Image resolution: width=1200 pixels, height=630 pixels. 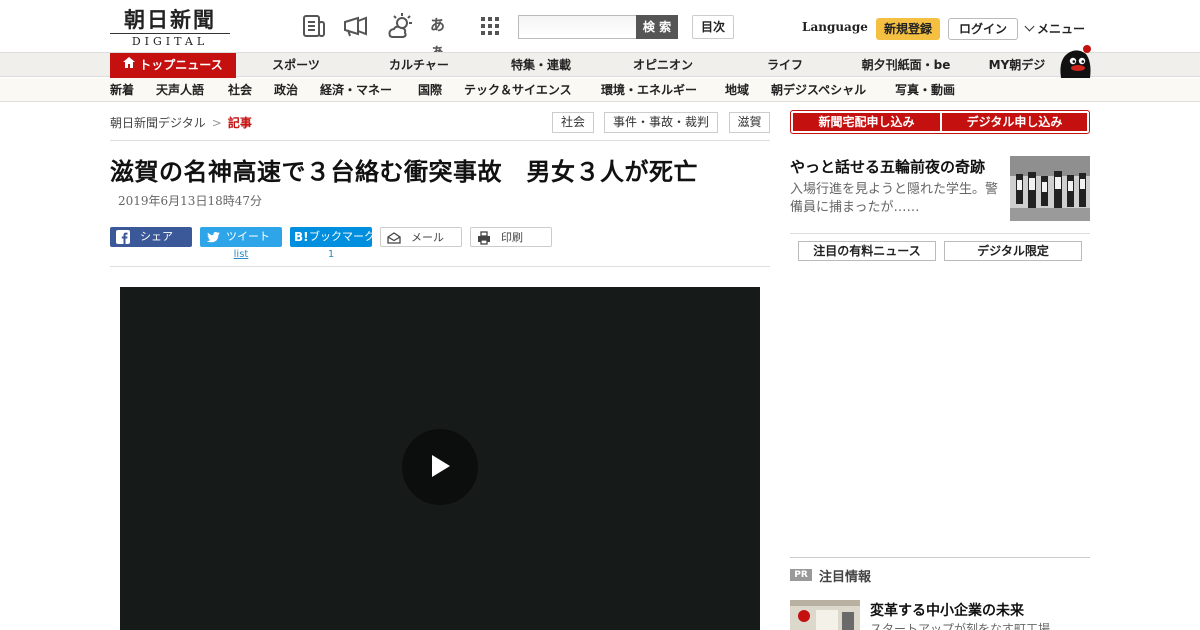 I want to click on play-icon, so click(x=441, y=466).